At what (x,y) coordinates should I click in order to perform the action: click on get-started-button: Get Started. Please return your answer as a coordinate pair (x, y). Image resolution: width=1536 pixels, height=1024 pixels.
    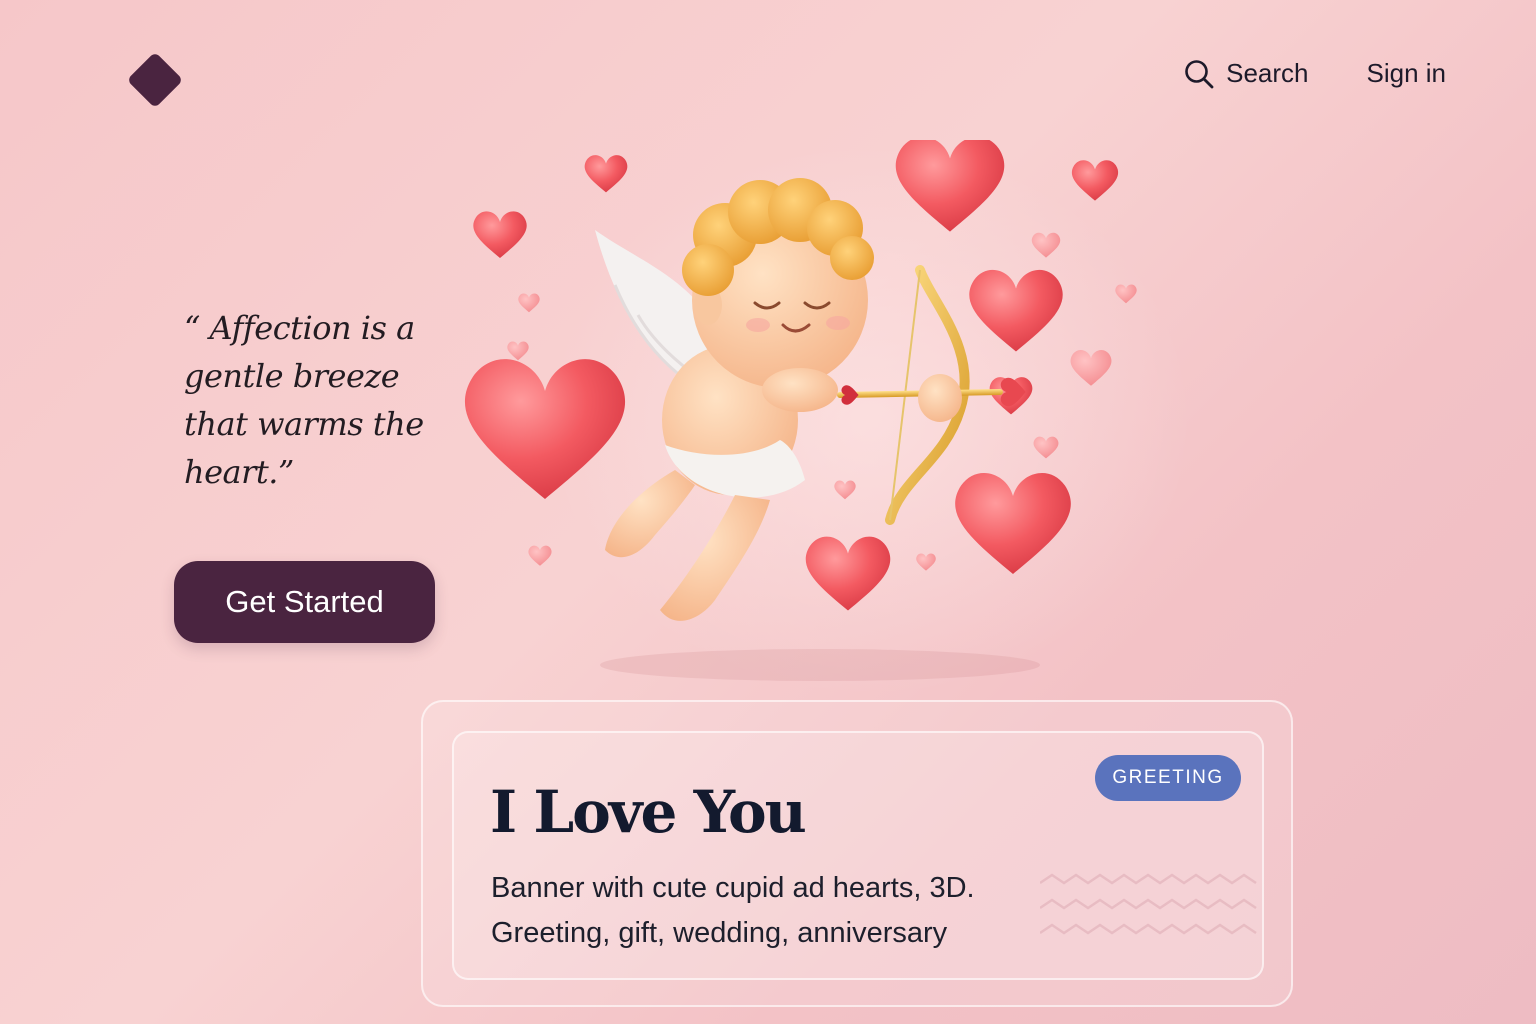
    Looking at the image, I should click on (304, 602).